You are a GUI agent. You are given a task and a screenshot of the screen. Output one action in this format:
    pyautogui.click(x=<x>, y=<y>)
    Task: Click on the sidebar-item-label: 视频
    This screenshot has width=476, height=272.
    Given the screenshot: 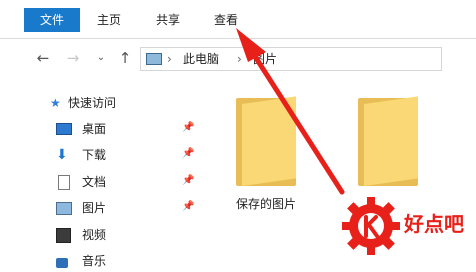 What is the action you would take?
    pyautogui.click(x=94, y=235)
    